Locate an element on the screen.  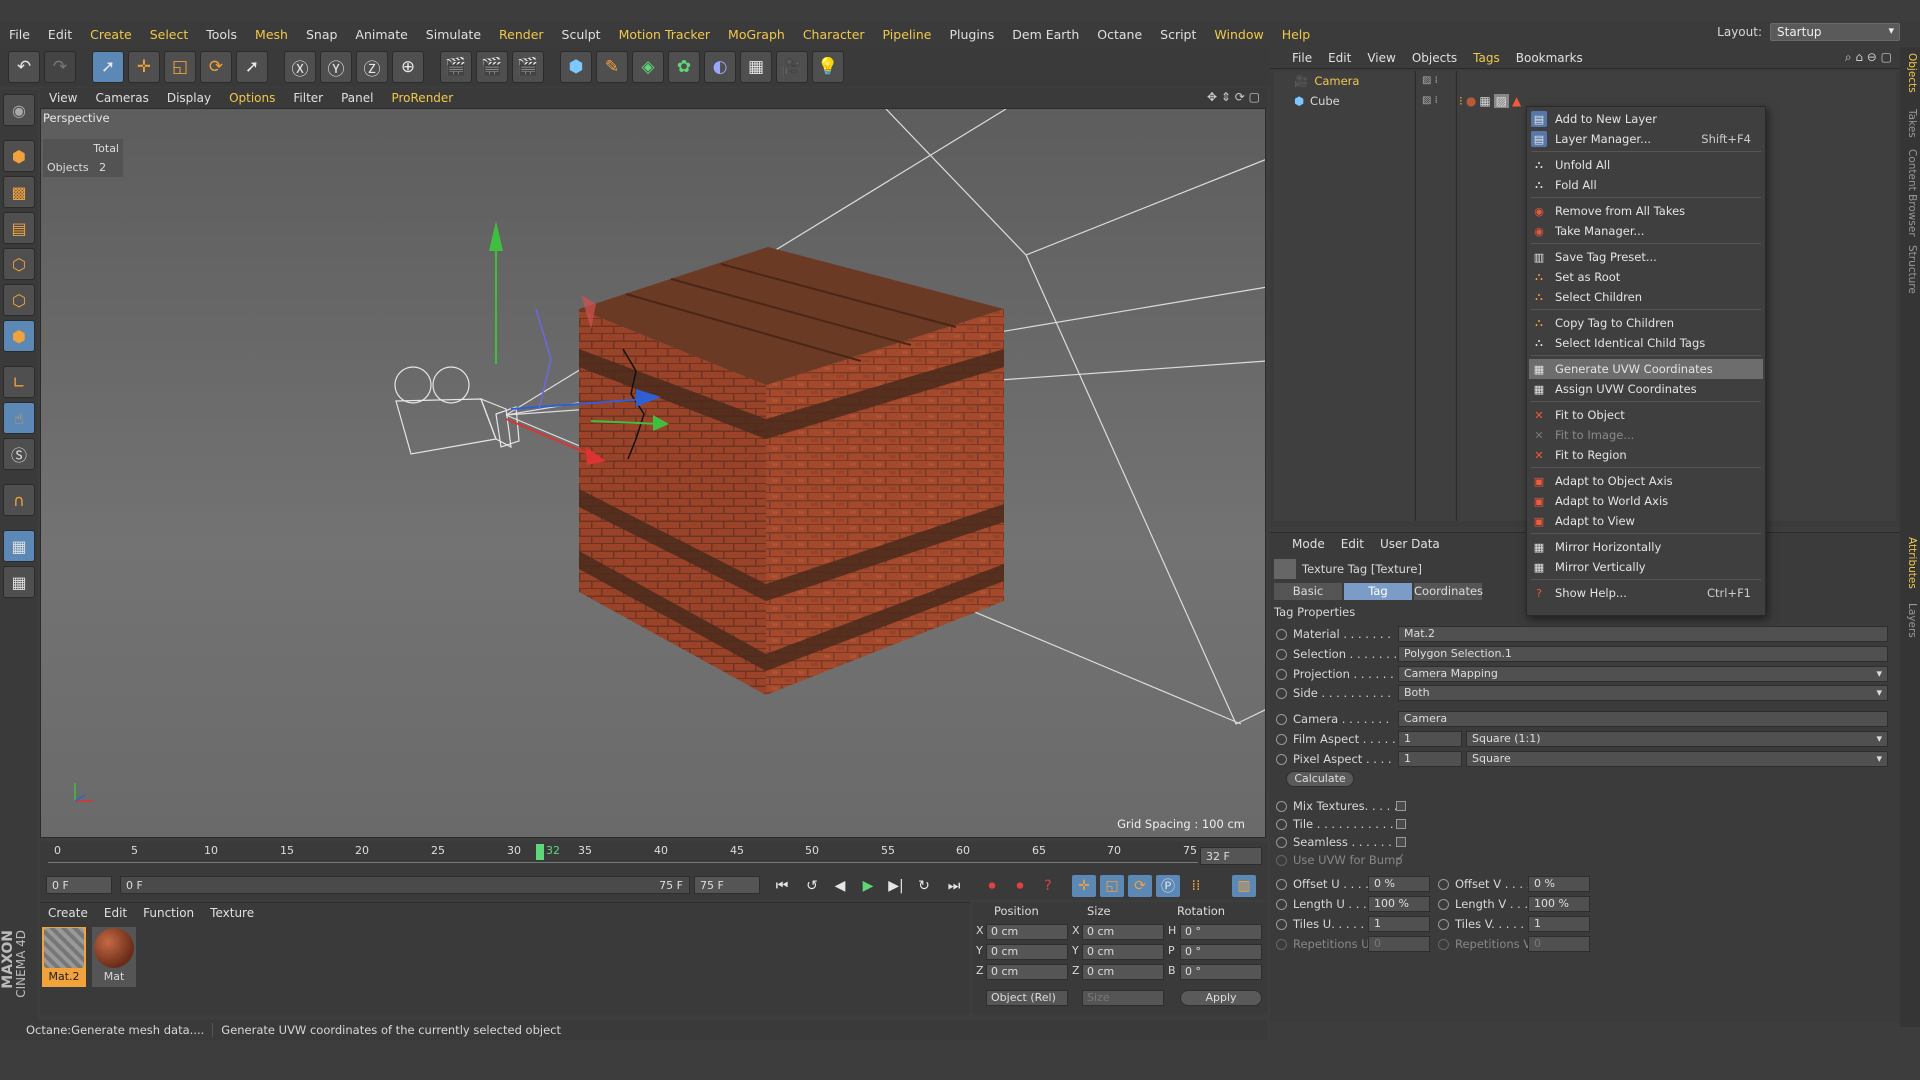
tab-basic: Basic is located at coordinates (1308, 591).